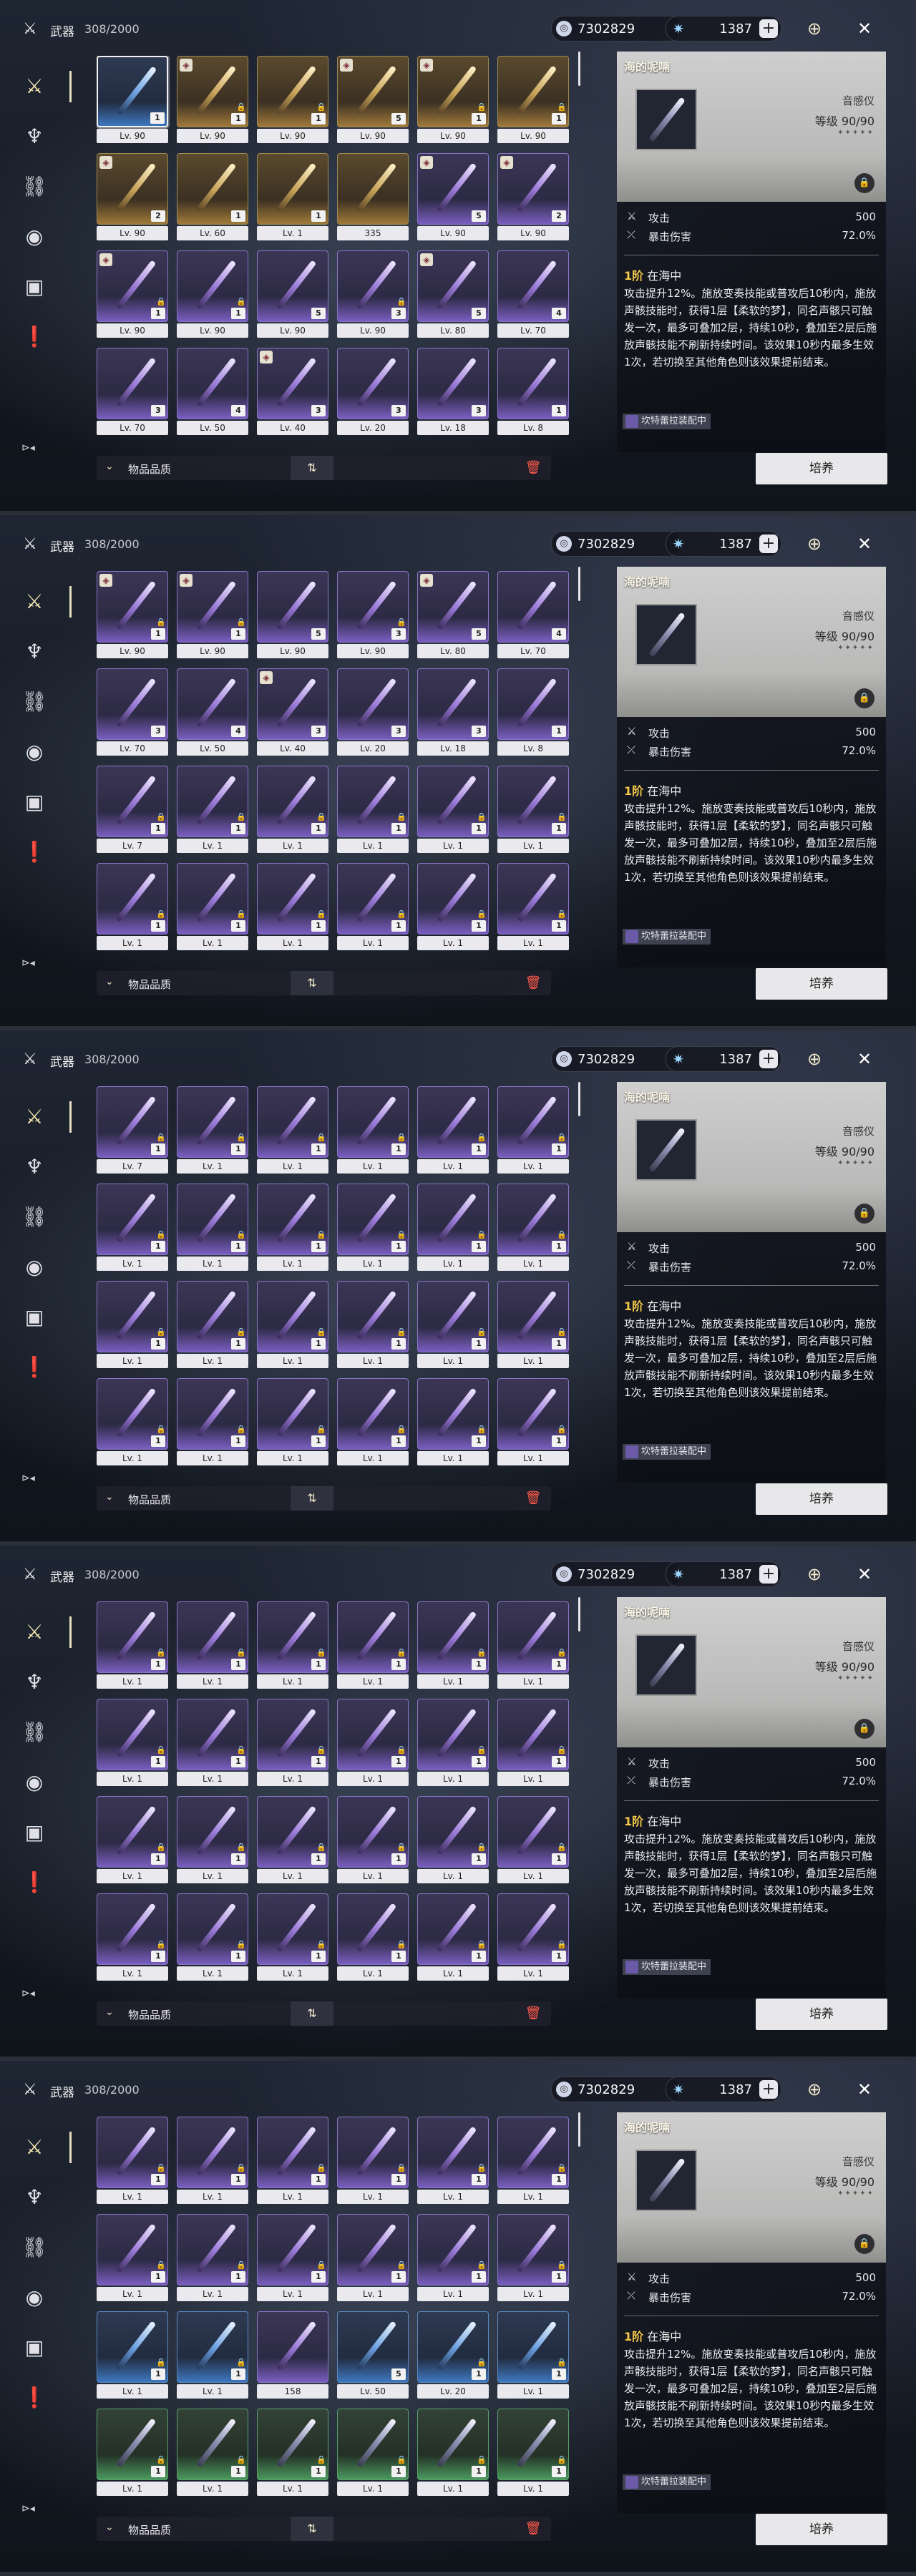 The width and height of the screenshot is (916, 2576). I want to click on weapon-slot: 335, so click(373, 197).